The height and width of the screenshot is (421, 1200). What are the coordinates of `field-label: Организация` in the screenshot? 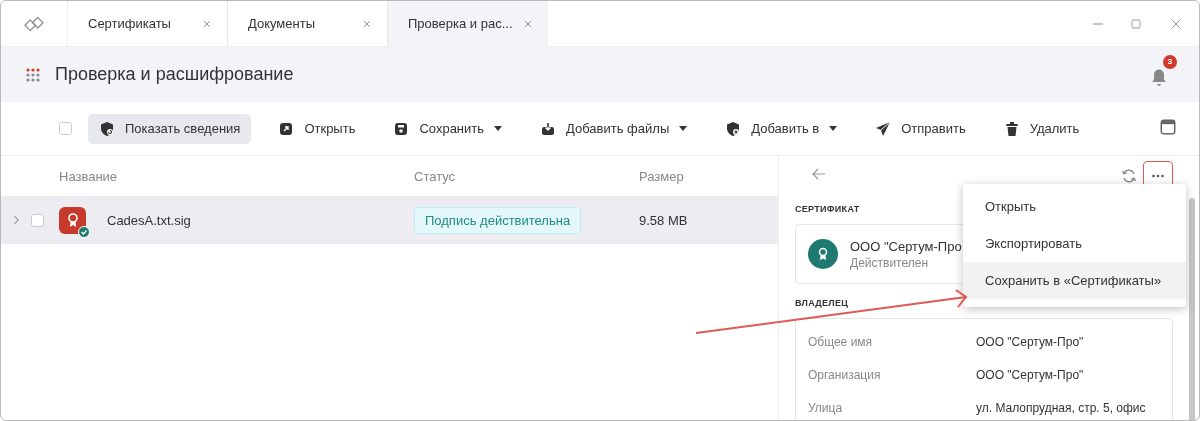 It's located at (845, 374).